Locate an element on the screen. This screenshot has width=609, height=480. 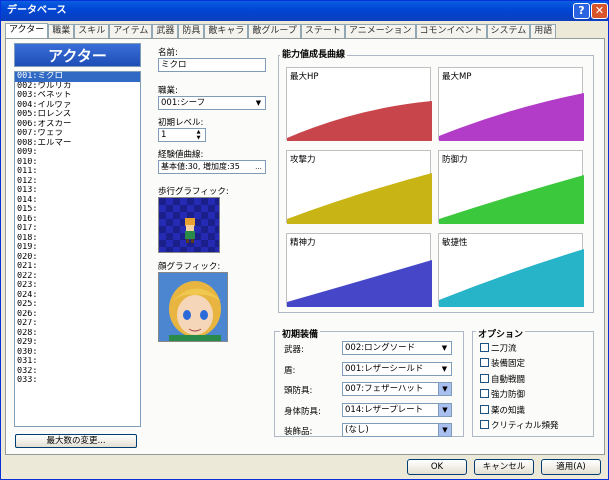
actor-list-item: 013: is located at coordinates (77, 191).